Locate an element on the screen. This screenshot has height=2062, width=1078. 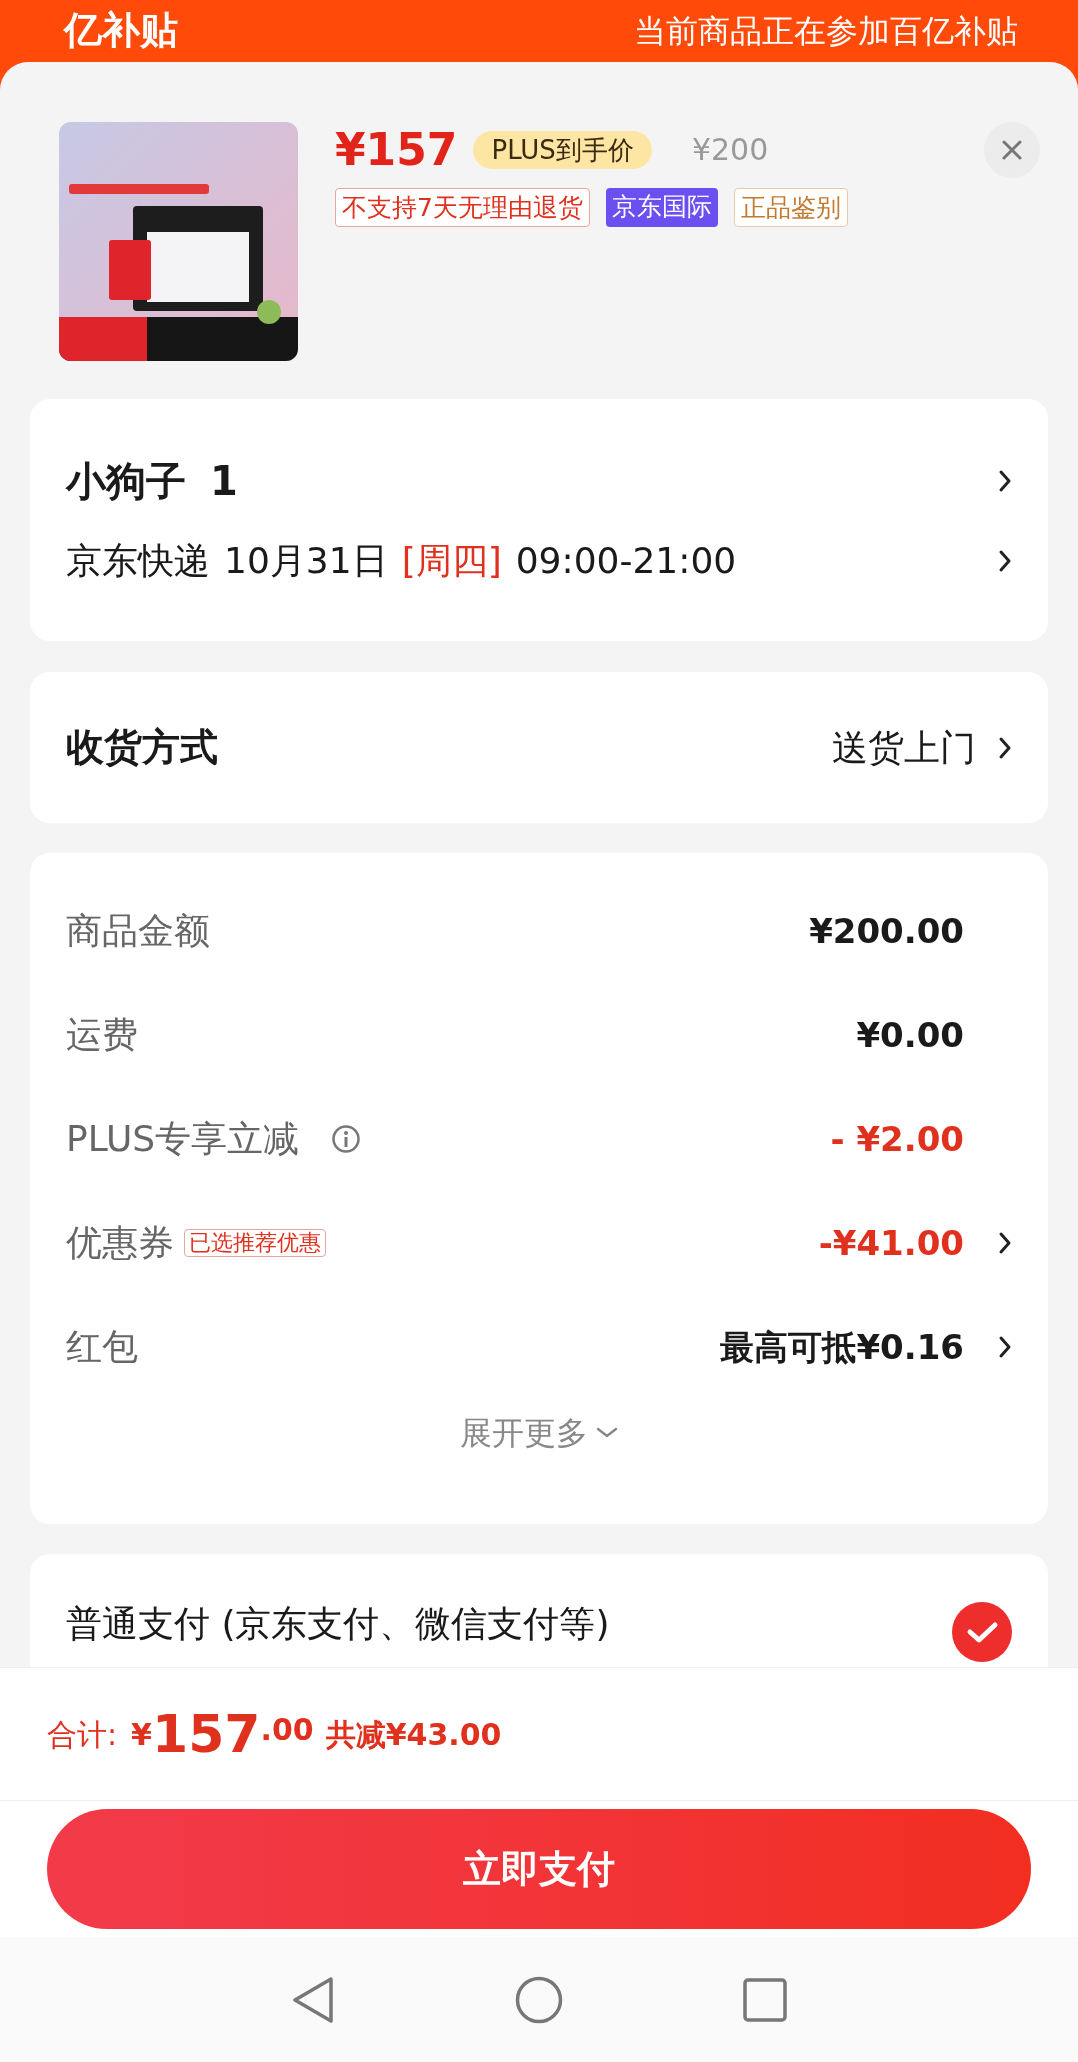
chevron-down-icon is located at coordinates (607, 1433).